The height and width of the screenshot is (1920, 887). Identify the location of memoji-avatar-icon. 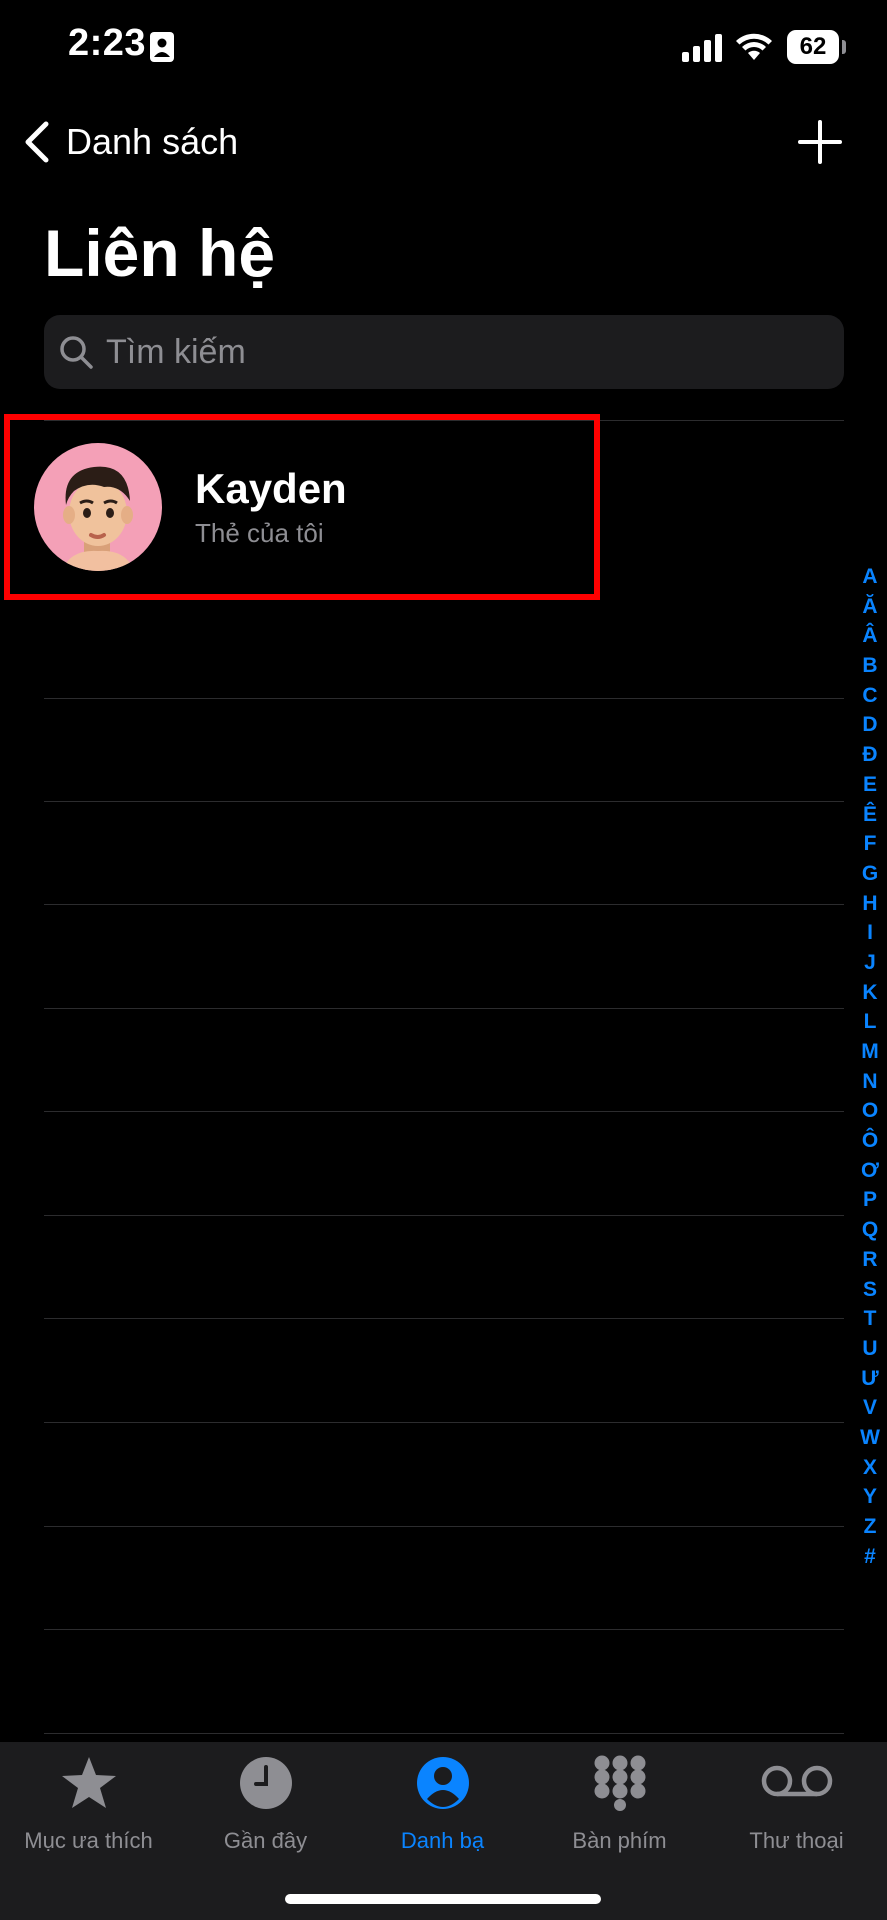
(98, 518).